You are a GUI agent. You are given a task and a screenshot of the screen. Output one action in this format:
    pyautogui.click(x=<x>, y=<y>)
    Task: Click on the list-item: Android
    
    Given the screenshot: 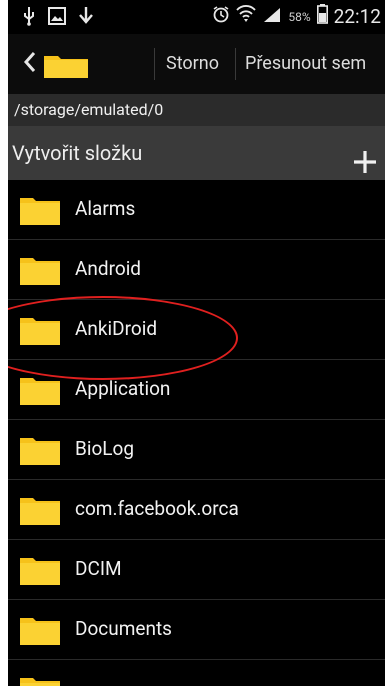 What is the action you would take?
    pyautogui.click(x=196, y=270)
    